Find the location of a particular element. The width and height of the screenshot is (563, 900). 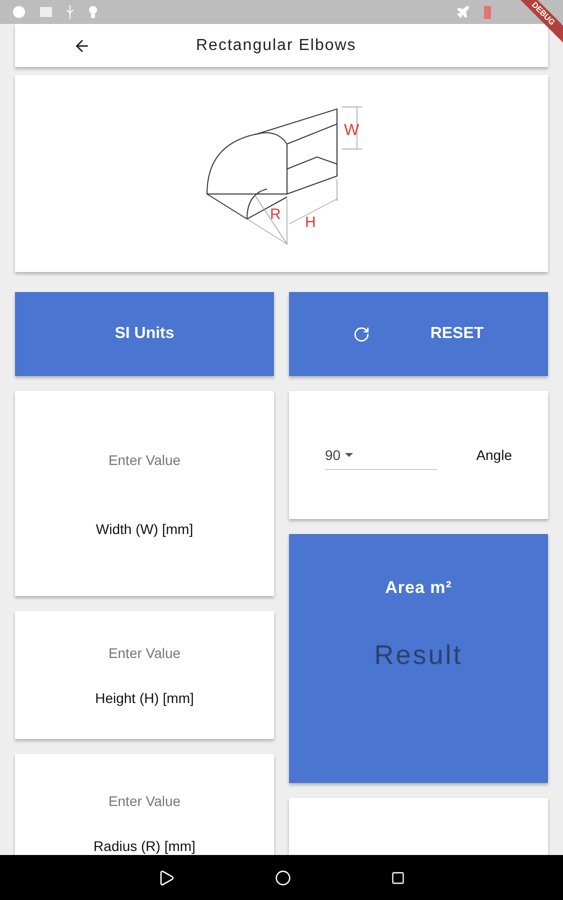

airplane-icon is located at coordinates (463, 12).